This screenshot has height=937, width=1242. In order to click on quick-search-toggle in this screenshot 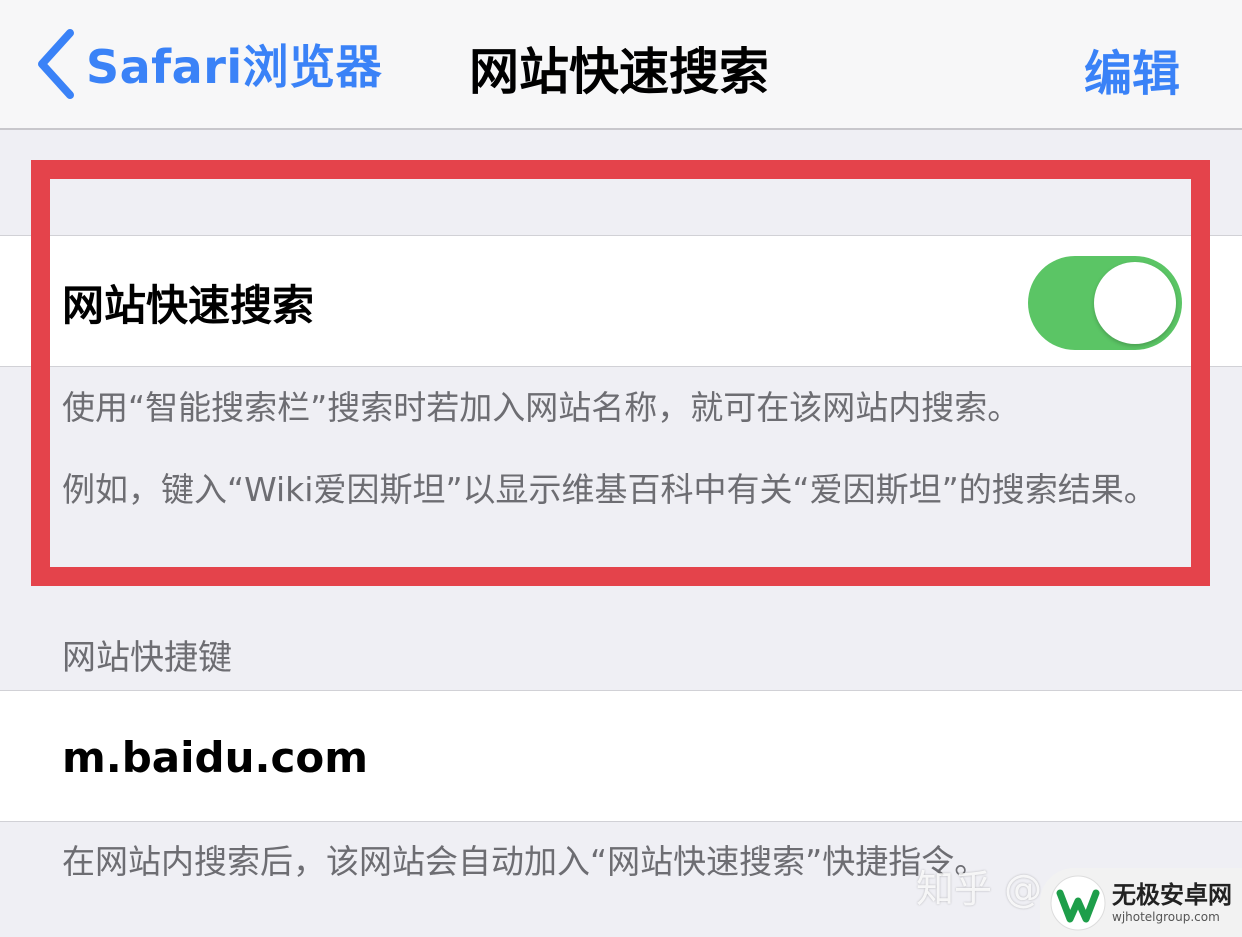, I will do `click(1105, 303)`.